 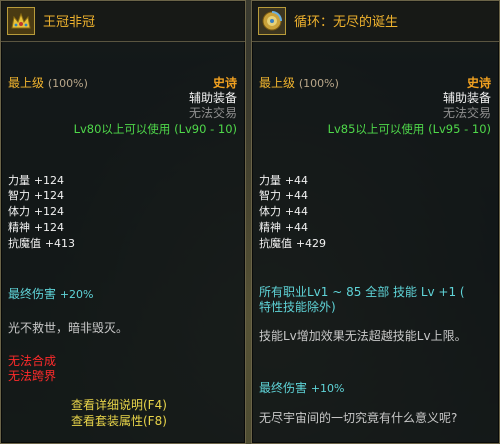 What do you see at coordinates (327, 388) in the screenshot?
I see `final-damage-value: +10%` at bounding box center [327, 388].